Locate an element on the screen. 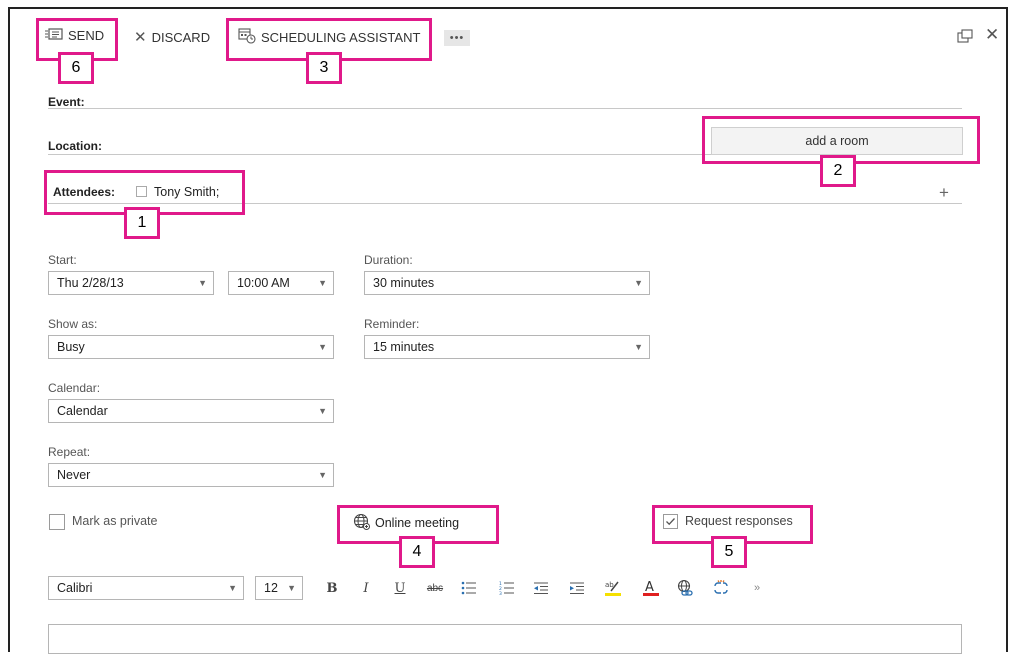 Image resolution: width=1014 pixels, height=654 pixels. svg-text: 3 is located at coordinates (500, 593).